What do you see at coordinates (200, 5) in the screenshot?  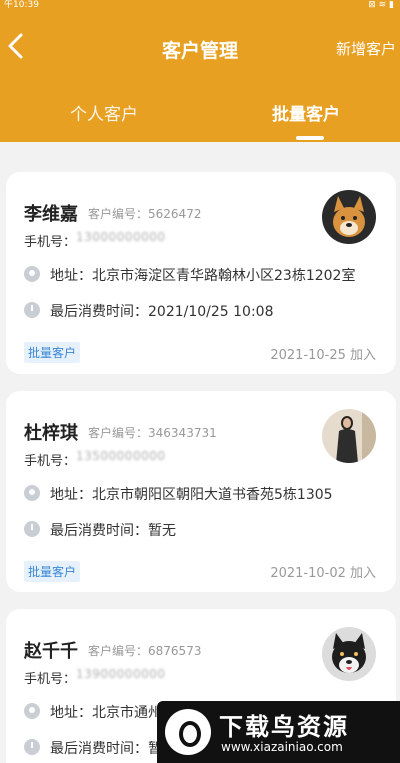 I see `status-bar: 午10:39 ⊠ ≋ ▮` at bounding box center [200, 5].